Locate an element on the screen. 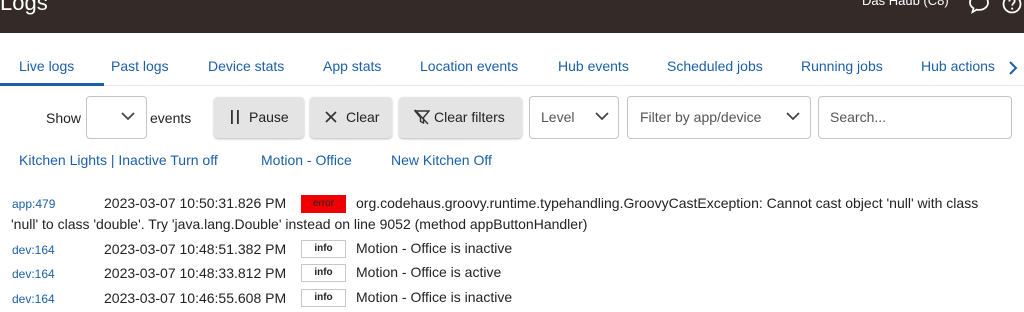  events-label: events is located at coordinates (171, 118).